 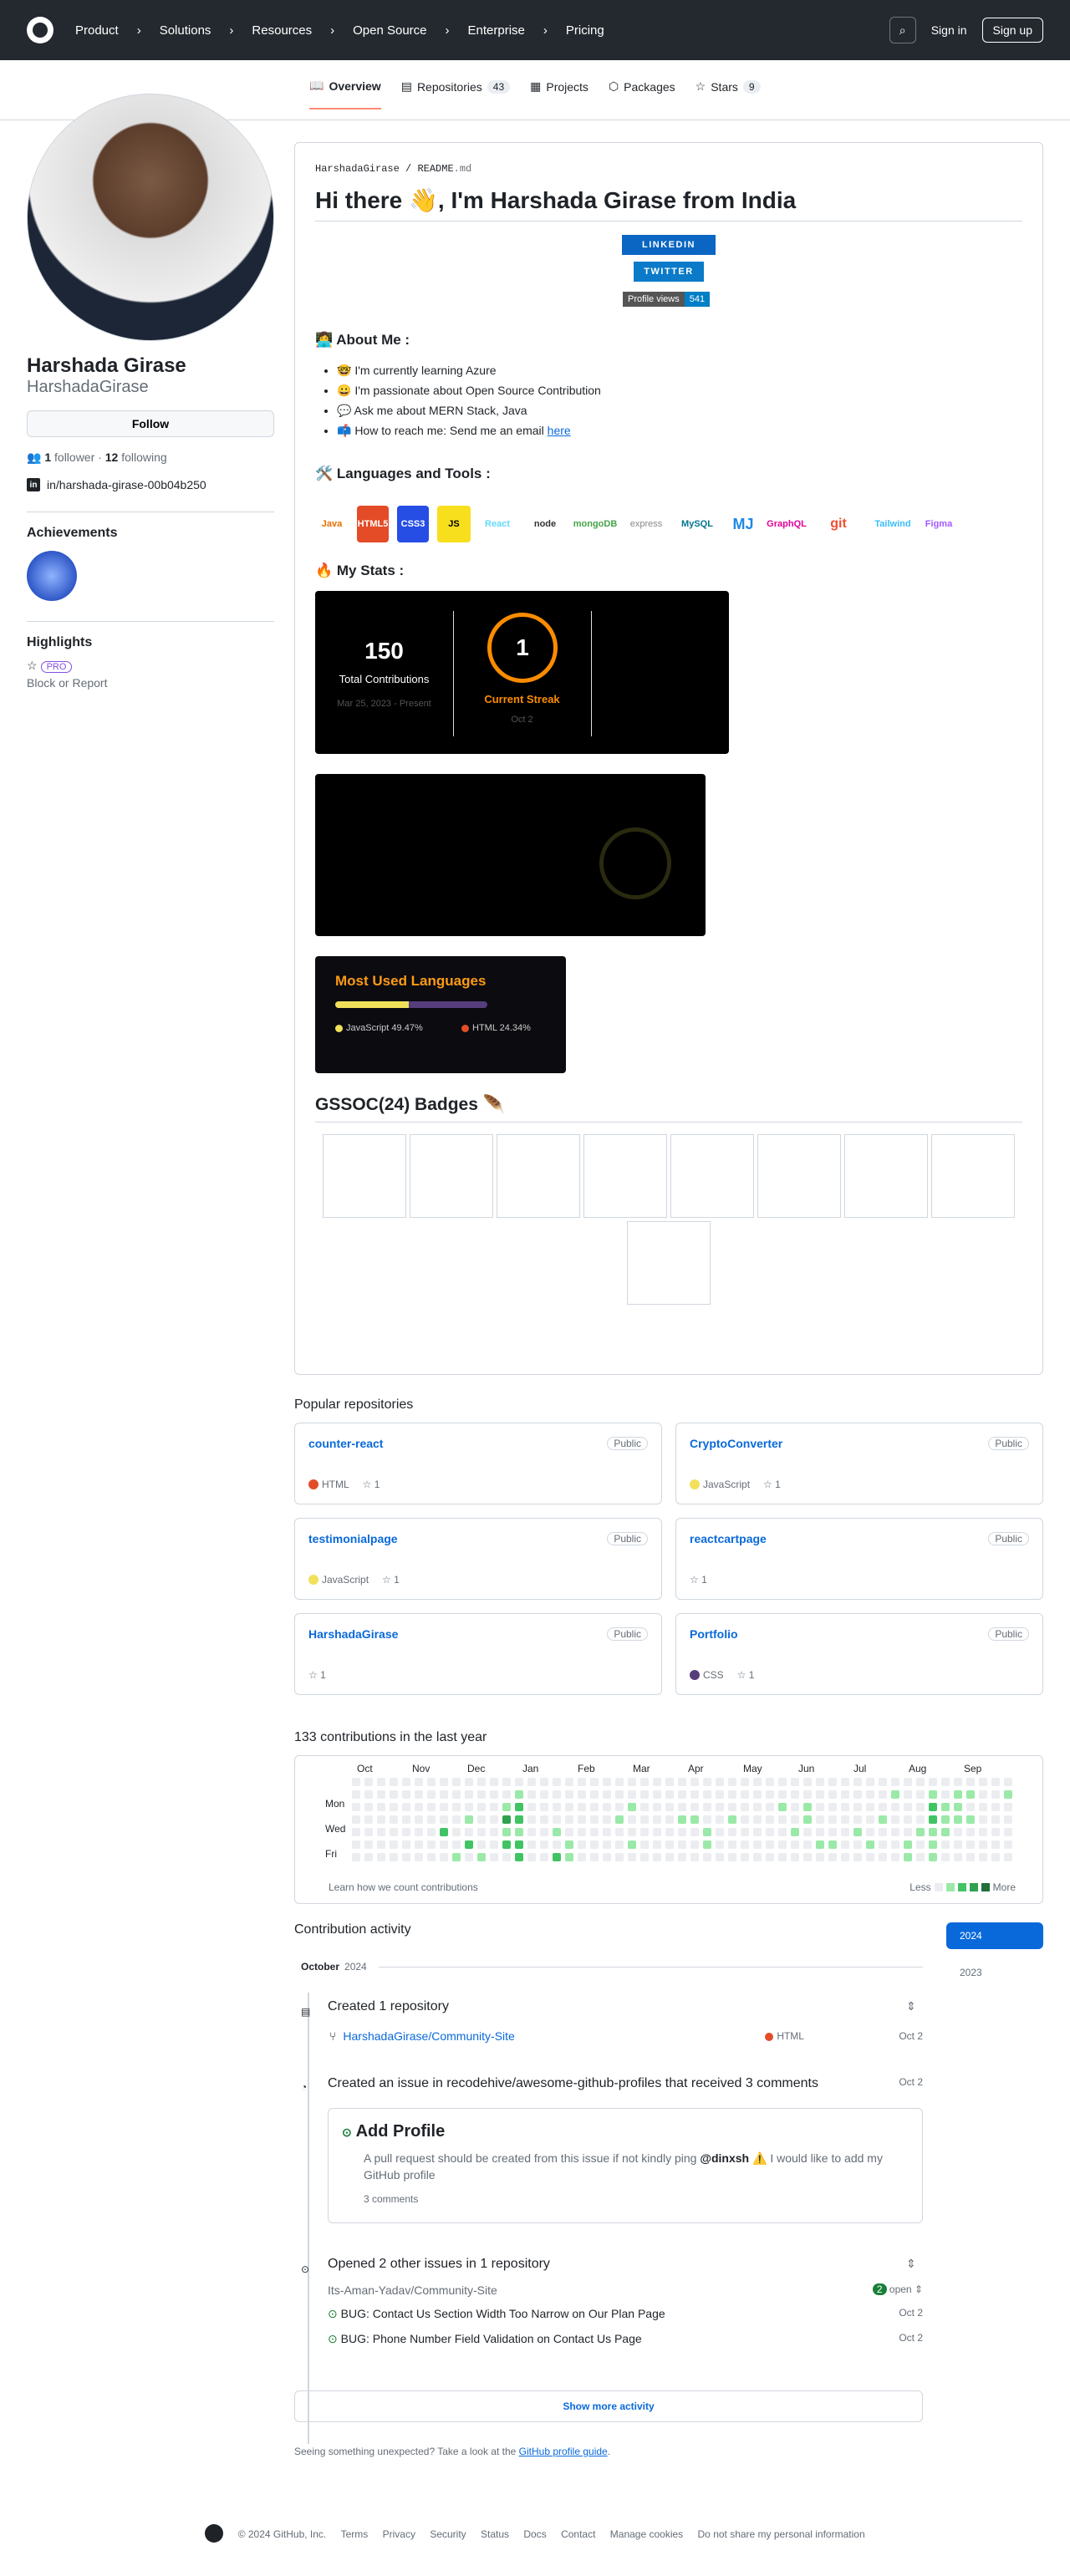 What do you see at coordinates (911, 2264) in the screenshot?
I see `collapse-icon: ⇕` at bounding box center [911, 2264].